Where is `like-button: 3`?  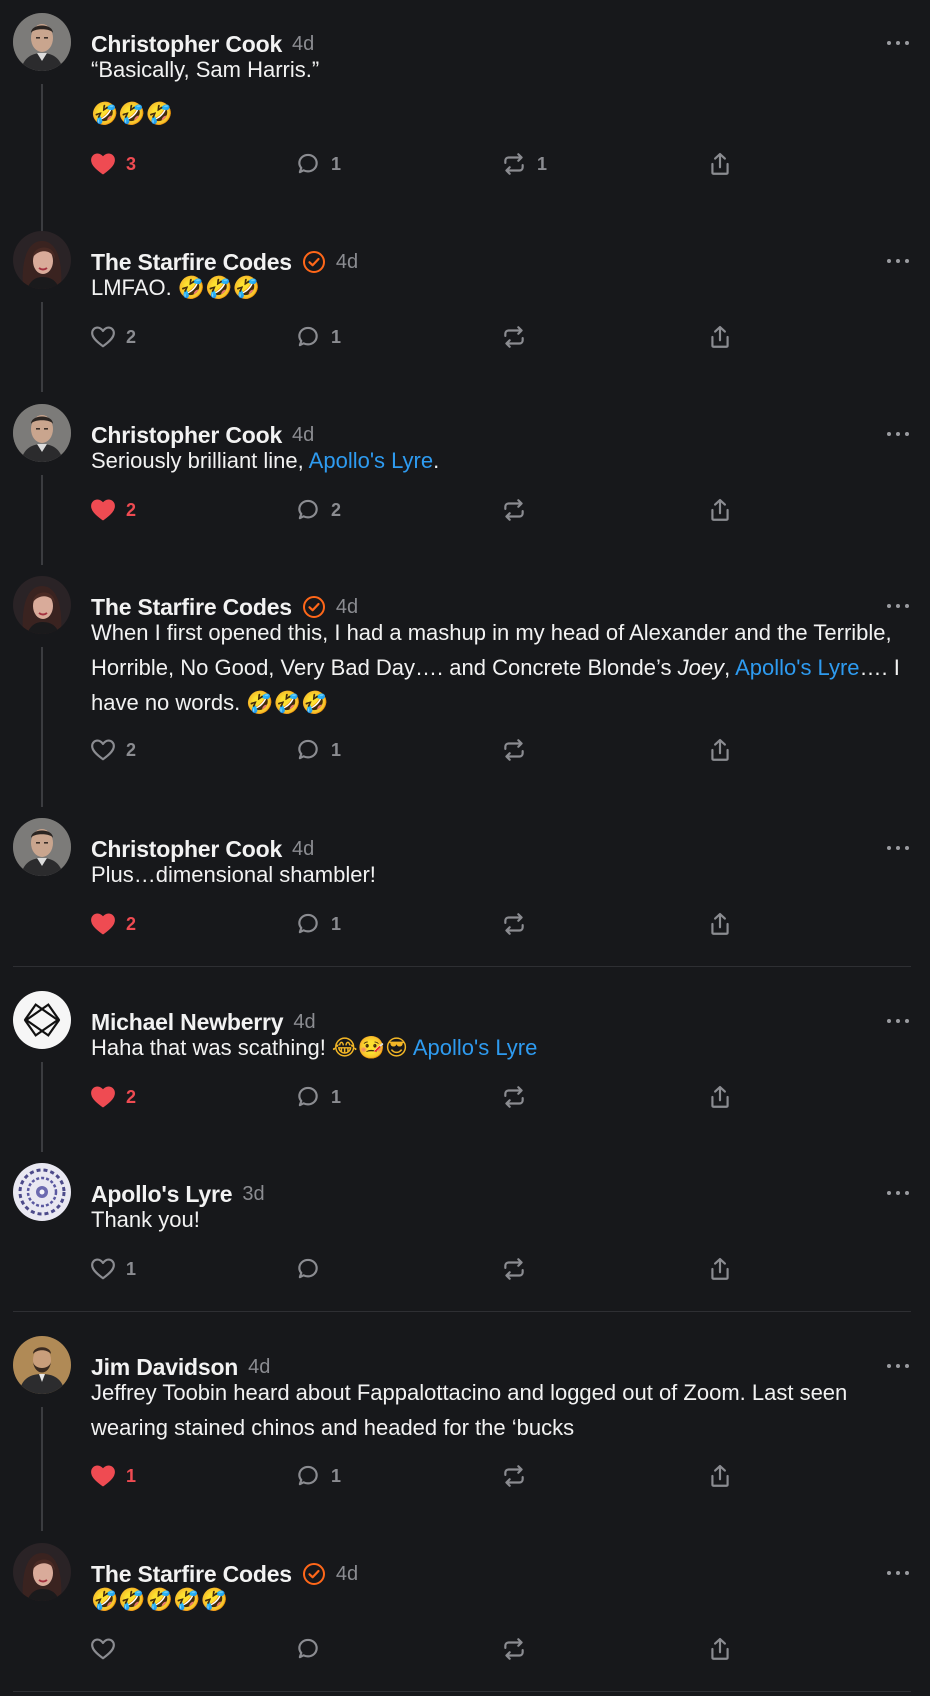 like-button: 3 is located at coordinates (113, 164).